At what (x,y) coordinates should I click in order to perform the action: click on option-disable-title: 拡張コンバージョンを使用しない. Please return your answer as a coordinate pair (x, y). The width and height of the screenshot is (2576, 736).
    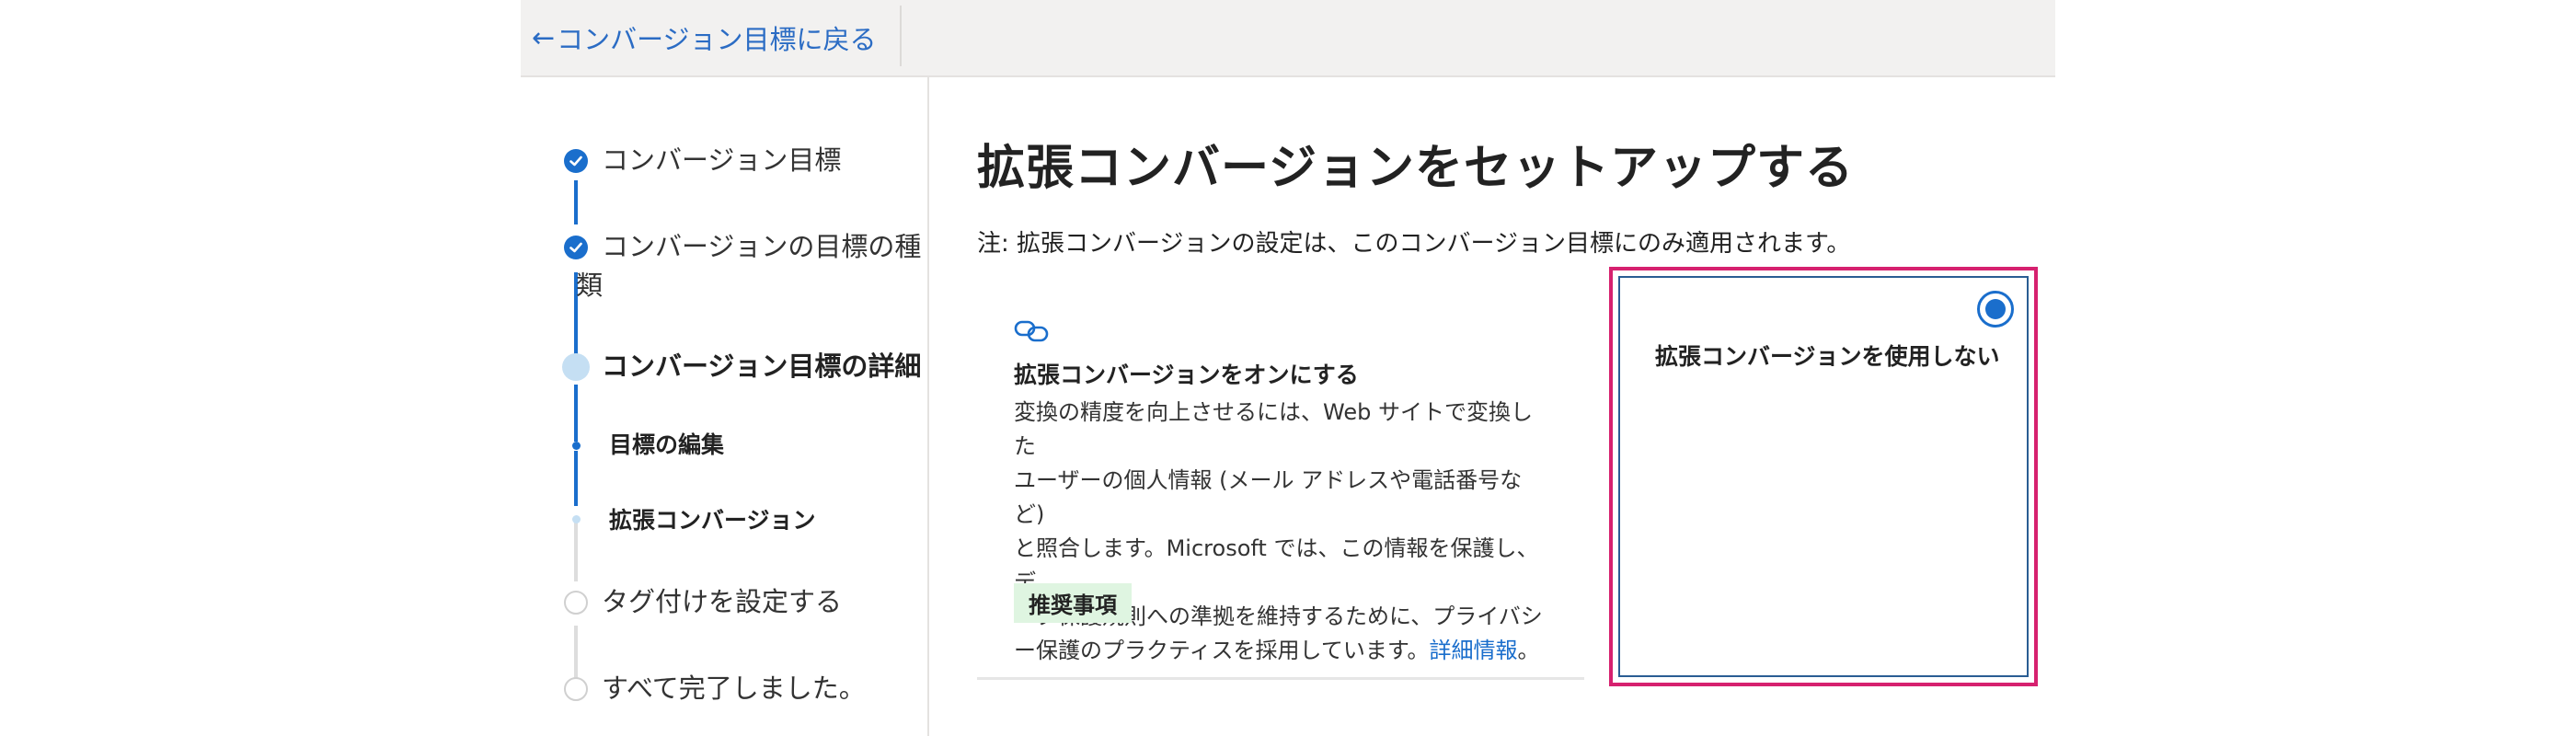
    Looking at the image, I should click on (1827, 356).